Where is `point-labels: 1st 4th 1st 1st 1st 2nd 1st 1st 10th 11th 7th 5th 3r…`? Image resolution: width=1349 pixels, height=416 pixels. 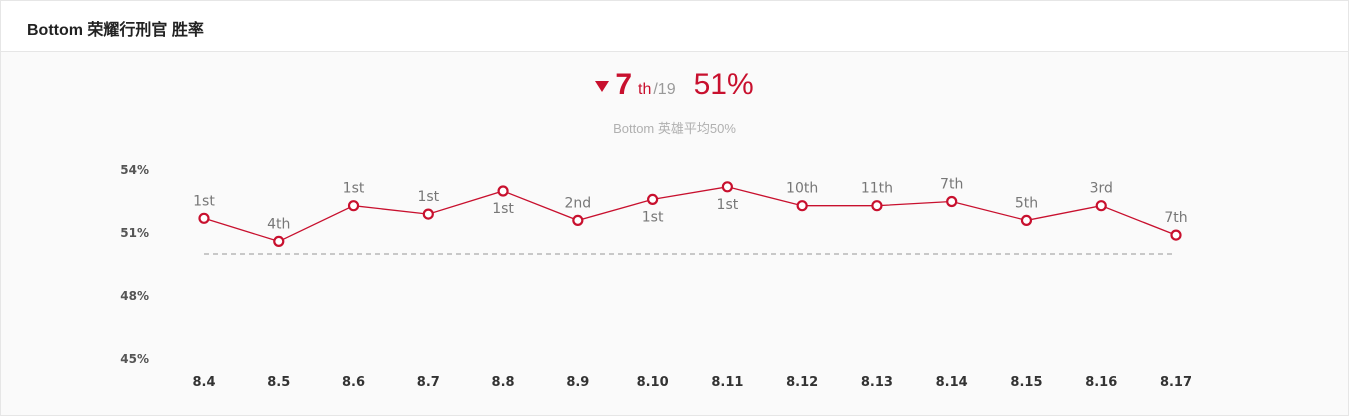 point-labels: 1st 4th 1st 1st 1st 2nd 1st 1st 10th 11th 7th 5th 3r… is located at coordinates (690, 205).